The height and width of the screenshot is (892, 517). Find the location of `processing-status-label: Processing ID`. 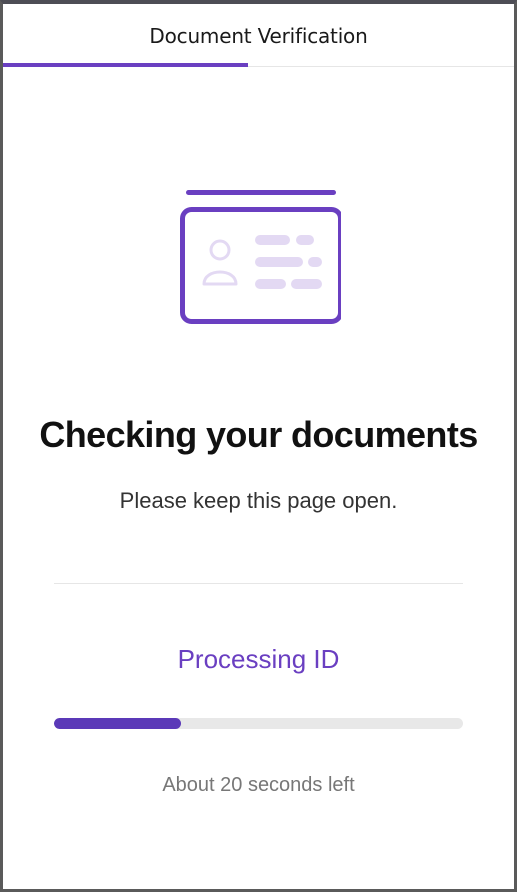

processing-status-label: Processing ID is located at coordinates (258, 659).